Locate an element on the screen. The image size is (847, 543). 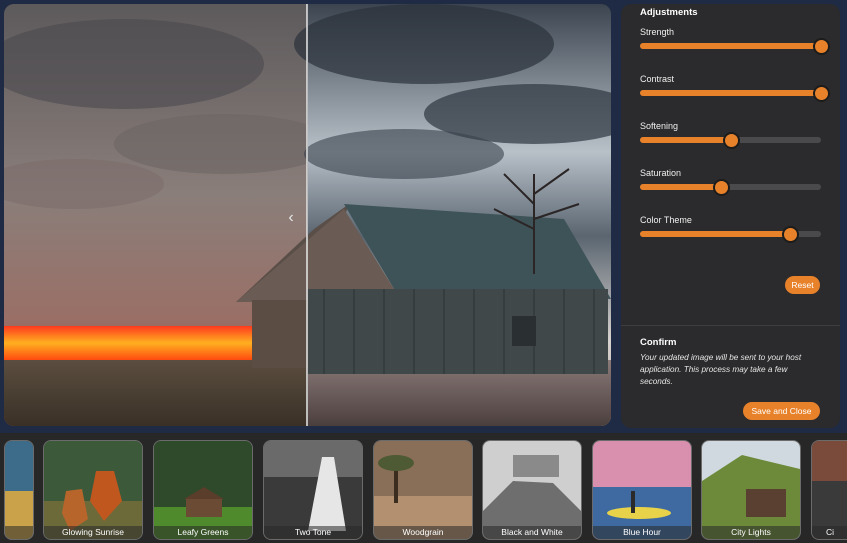
saturation-thumb is located at coordinates (722, 187).